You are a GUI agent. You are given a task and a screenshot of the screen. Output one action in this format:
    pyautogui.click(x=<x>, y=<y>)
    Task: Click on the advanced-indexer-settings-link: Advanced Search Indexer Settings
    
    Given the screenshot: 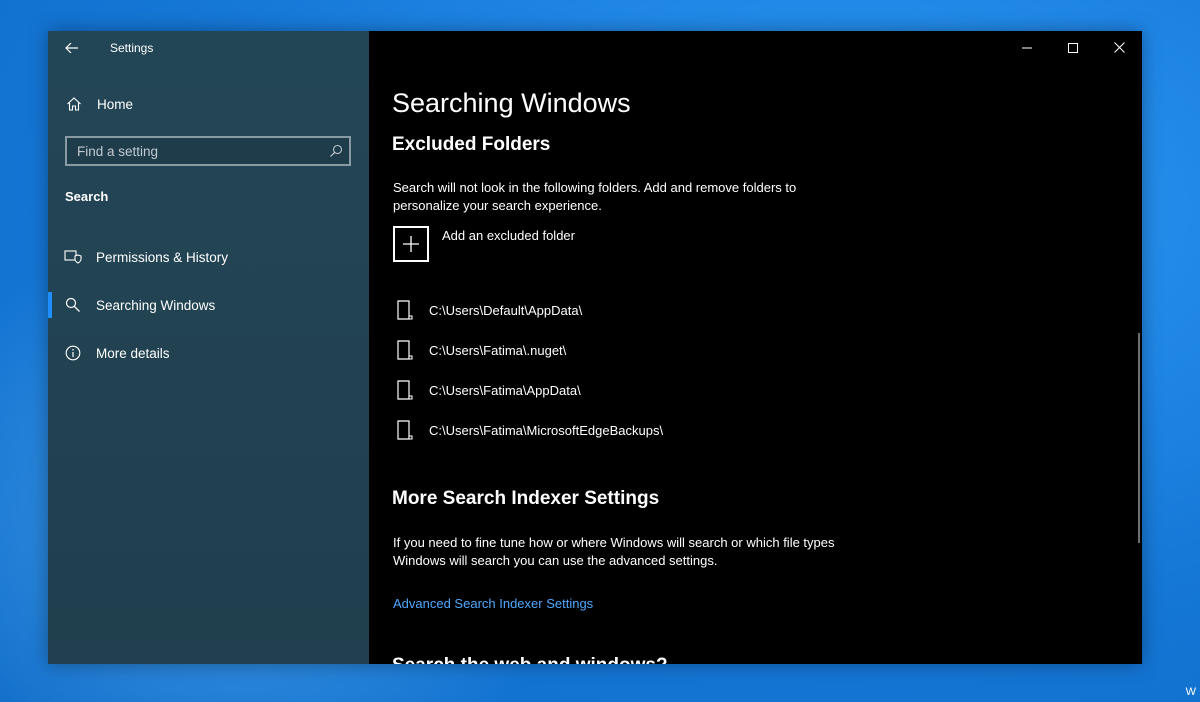 What is the action you would take?
    pyautogui.click(x=493, y=603)
    